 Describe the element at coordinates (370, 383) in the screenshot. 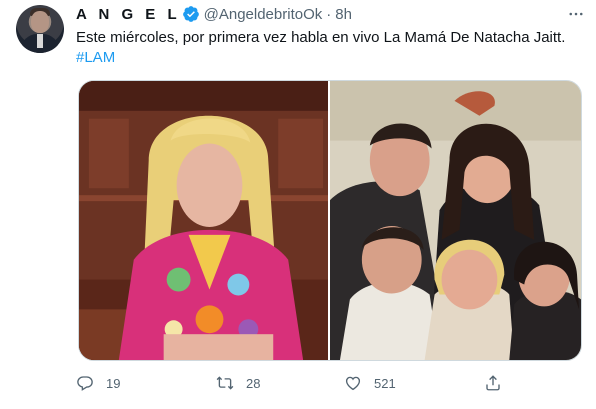

I see `like-button: 521` at that location.